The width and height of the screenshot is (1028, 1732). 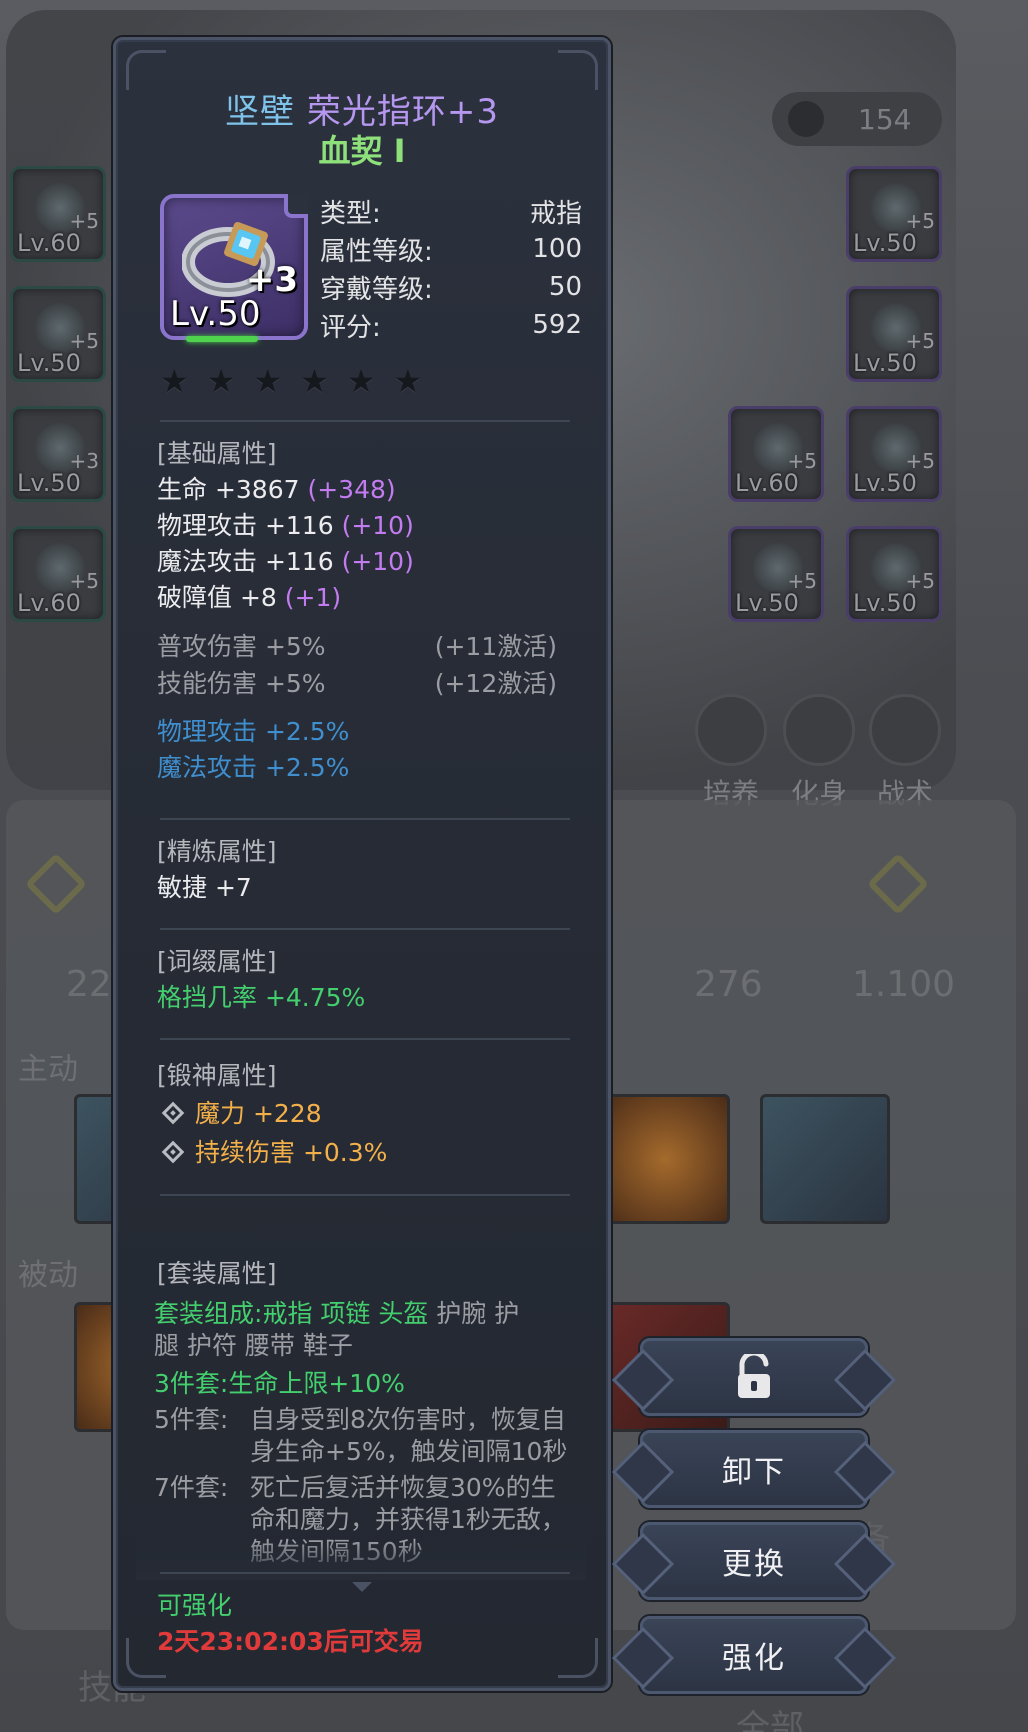 I want to click on lock-button, so click(x=754, y=1377).